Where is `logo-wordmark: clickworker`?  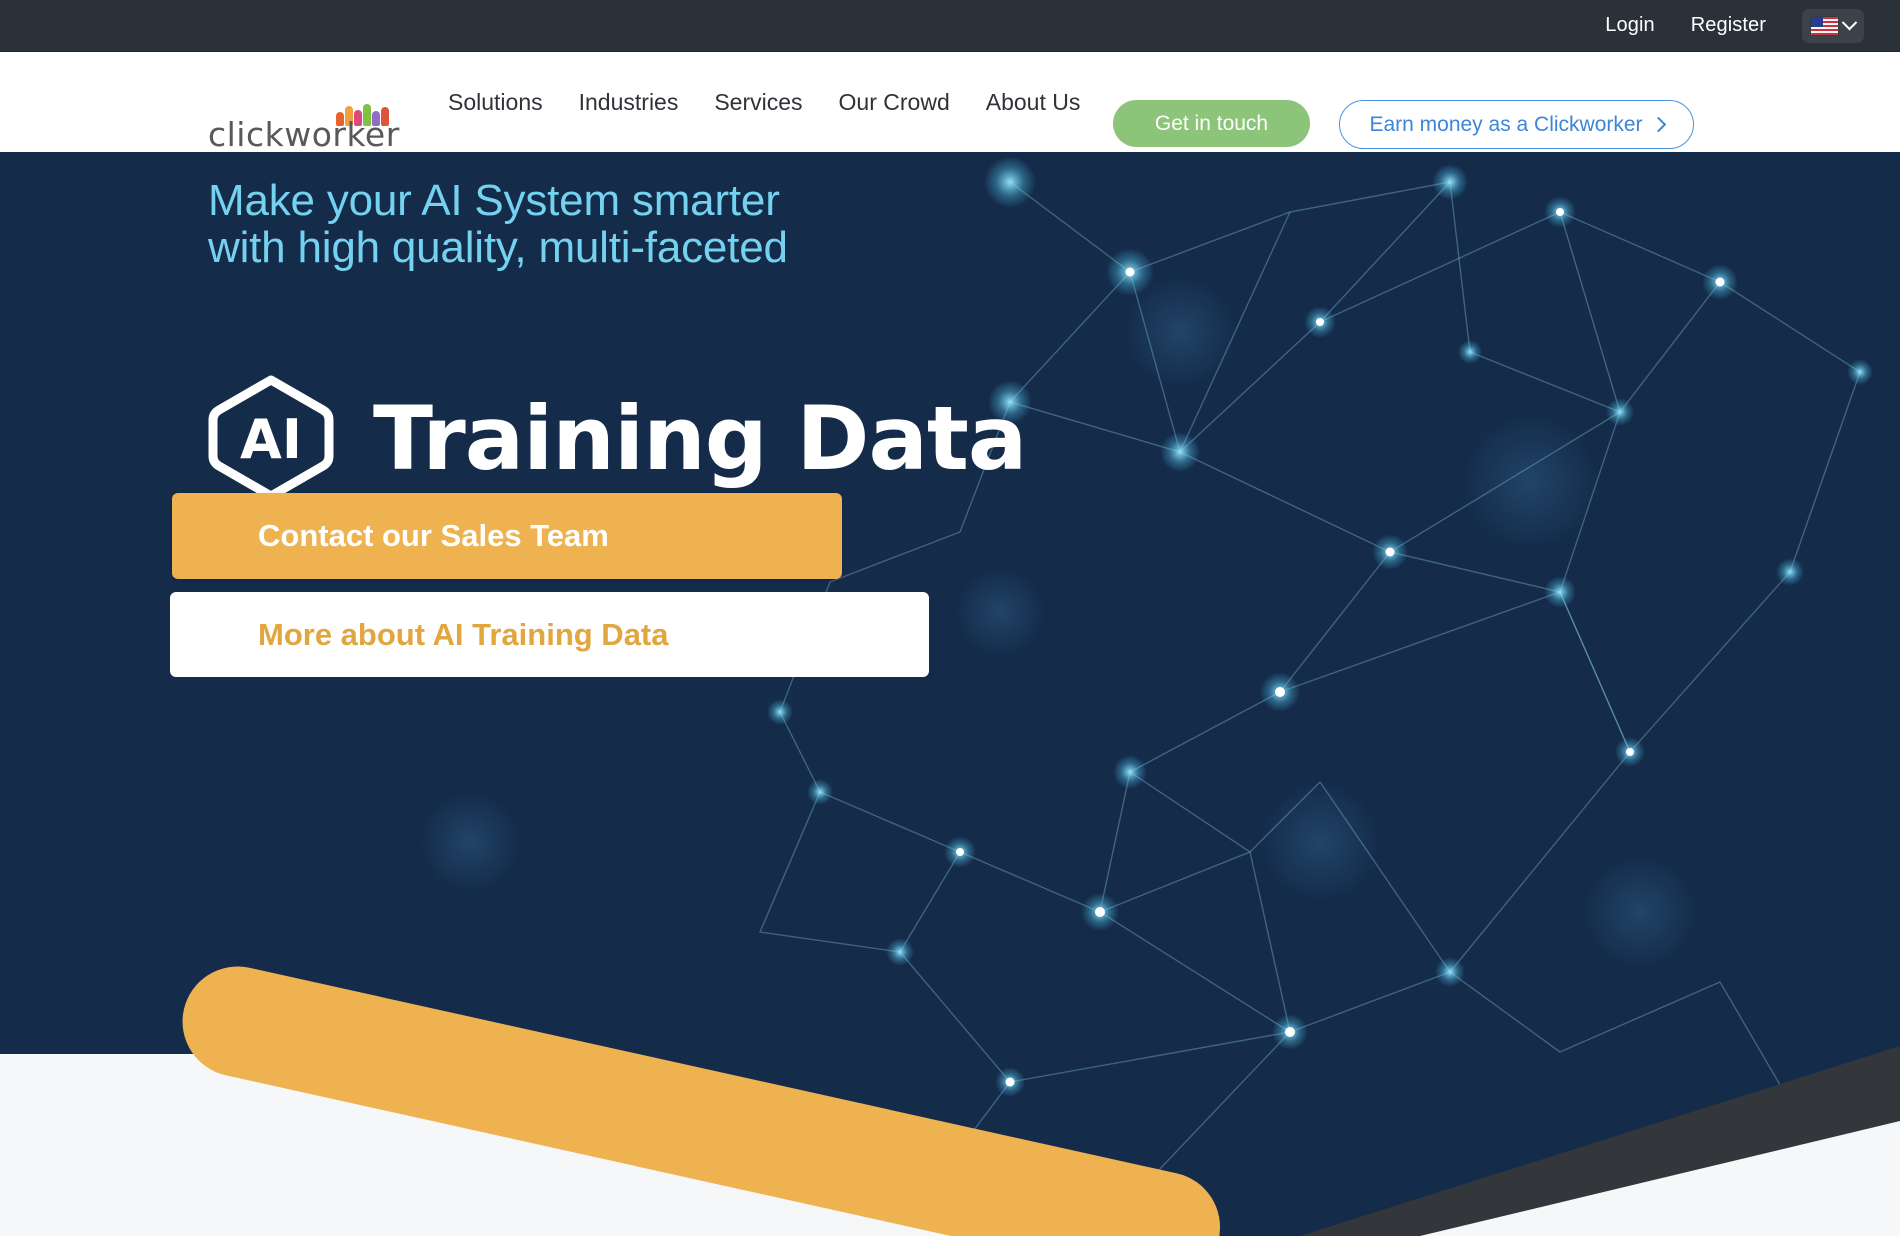
logo-wordmark: clickworker is located at coordinates (304, 134).